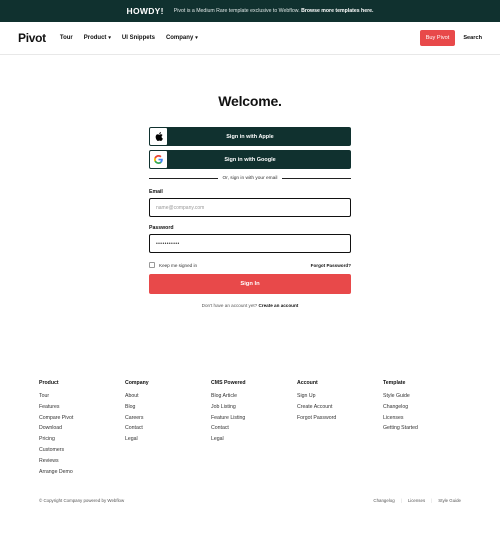  I want to click on footer-bottom-links: Changelog | Licenses | Style Guide, so click(417, 500).